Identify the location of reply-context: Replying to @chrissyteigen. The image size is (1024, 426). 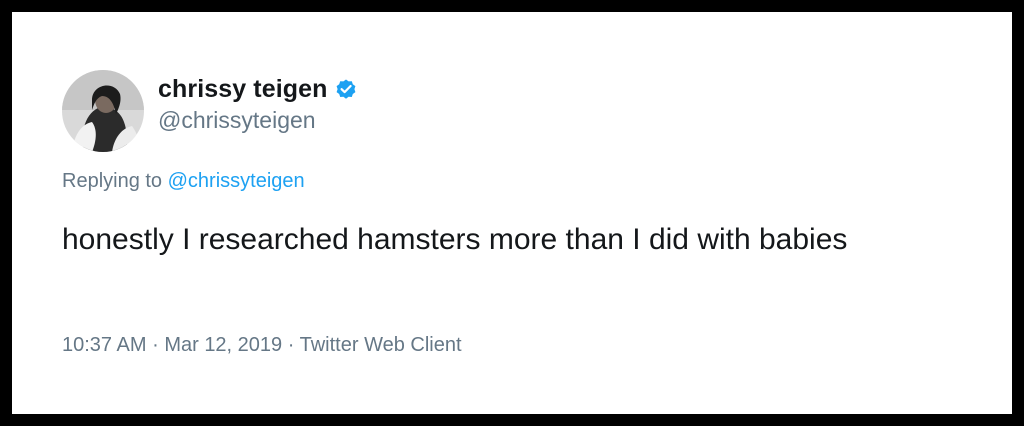
(183, 181).